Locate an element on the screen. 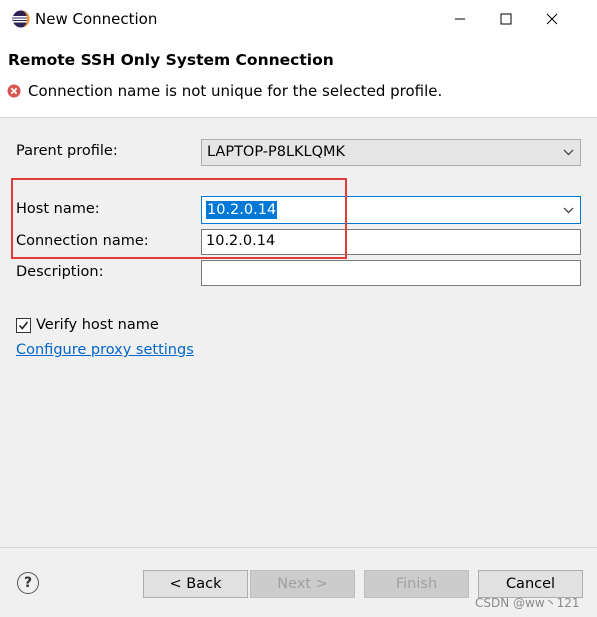 This screenshot has width=597, height=617. close-icon is located at coordinates (552, 19).